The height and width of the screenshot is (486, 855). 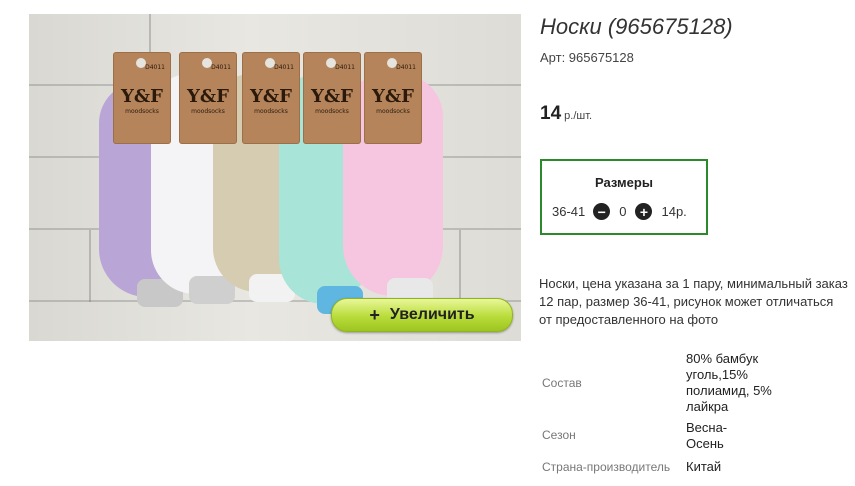 What do you see at coordinates (707, 435) in the screenshot?
I see `property-value: Весна-Осень` at bounding box center [707, 435].